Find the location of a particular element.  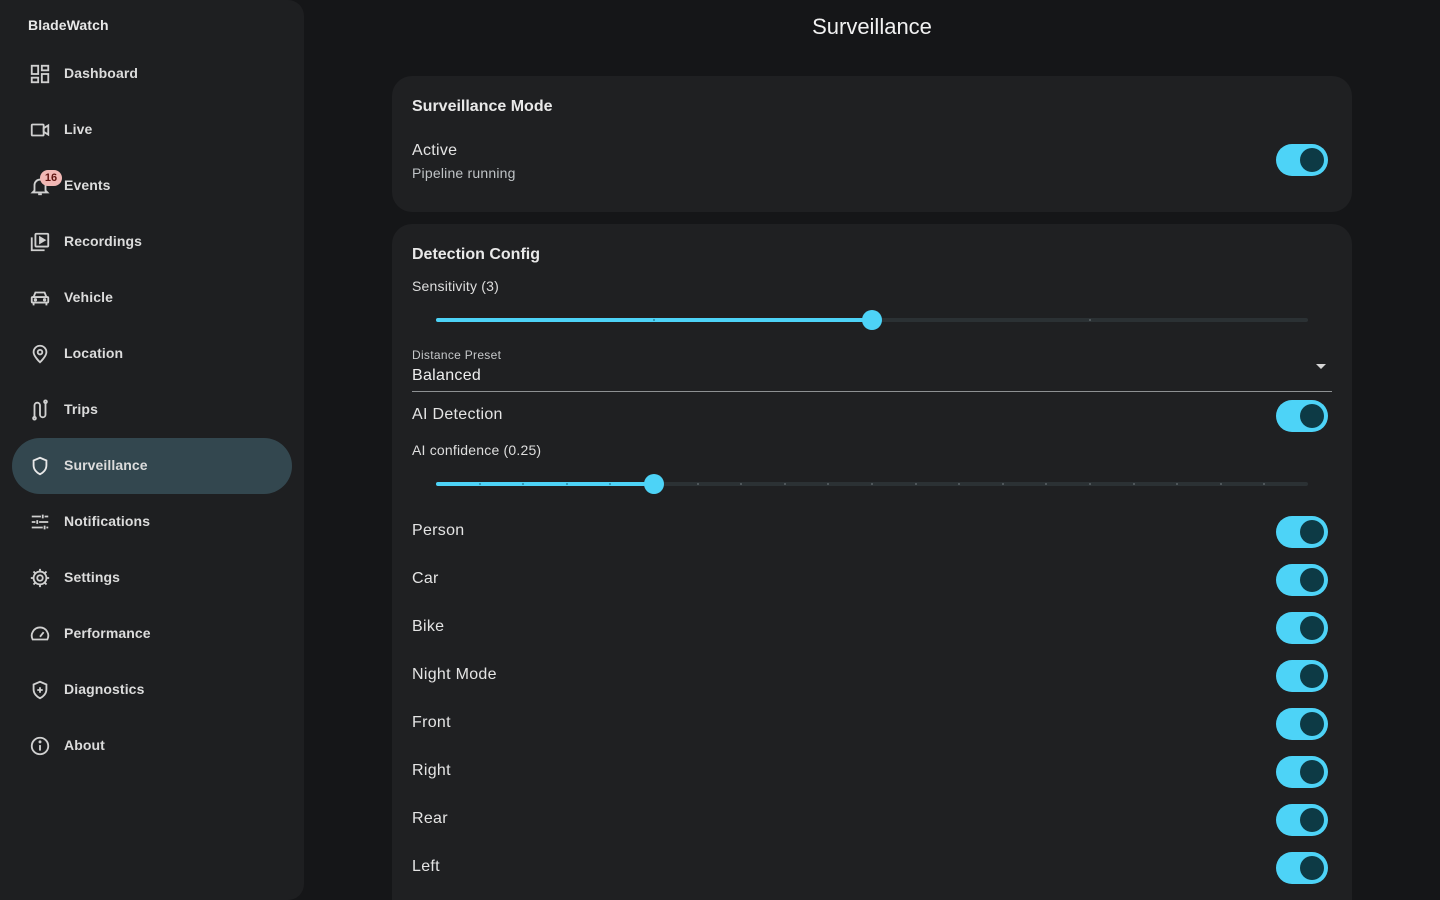

night-mode-label: Night Mode is located at coordinates (454, 674).